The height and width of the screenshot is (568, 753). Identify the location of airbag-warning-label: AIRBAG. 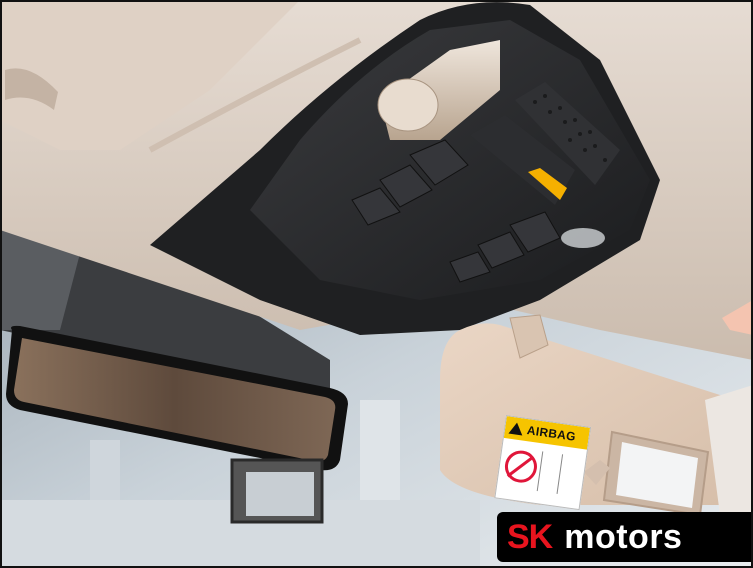
(543, 463).